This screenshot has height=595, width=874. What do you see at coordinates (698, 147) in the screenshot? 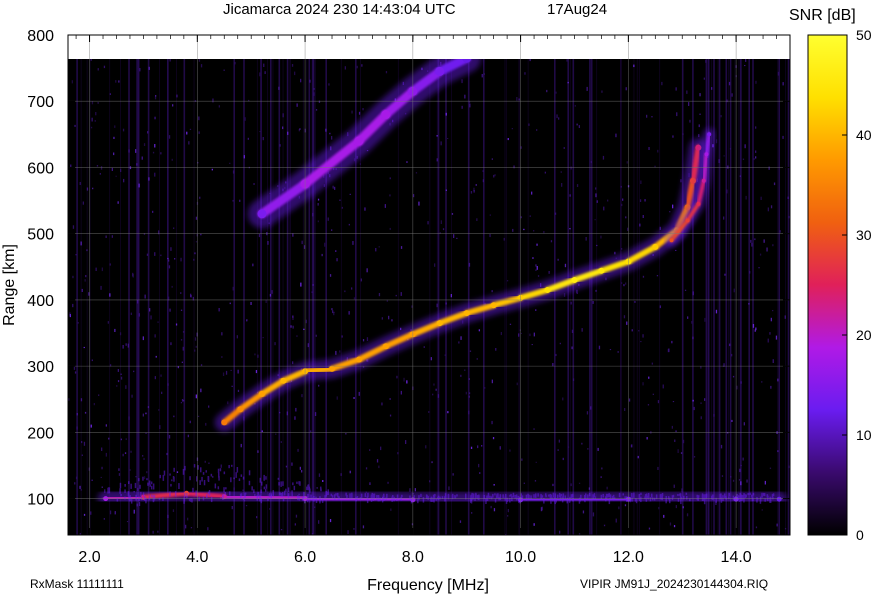
I see `echo-point` at bounding box center [698, 147].